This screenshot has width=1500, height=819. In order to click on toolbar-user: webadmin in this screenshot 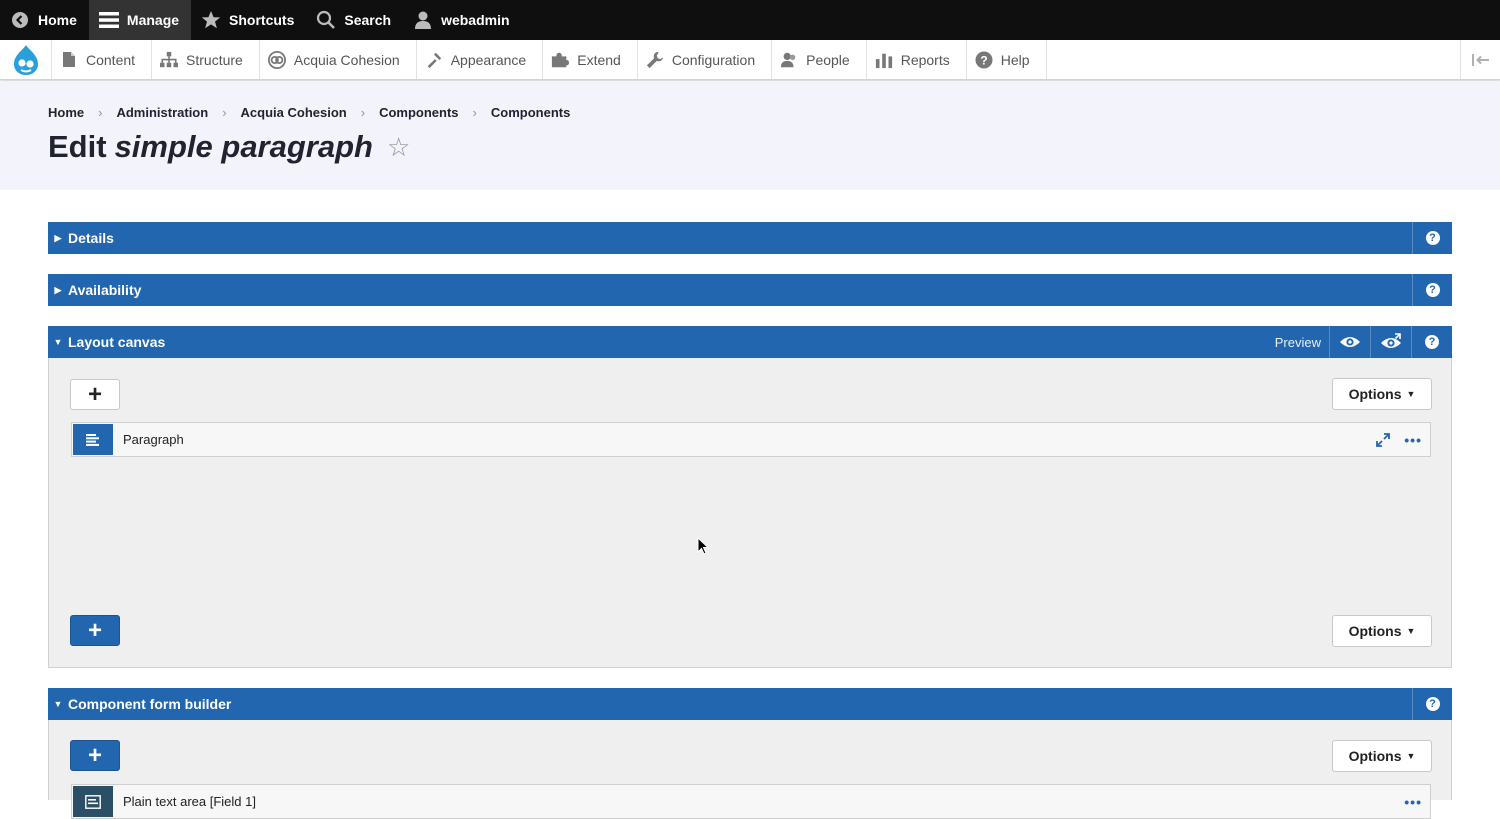, I will do `click(462, 20)`.